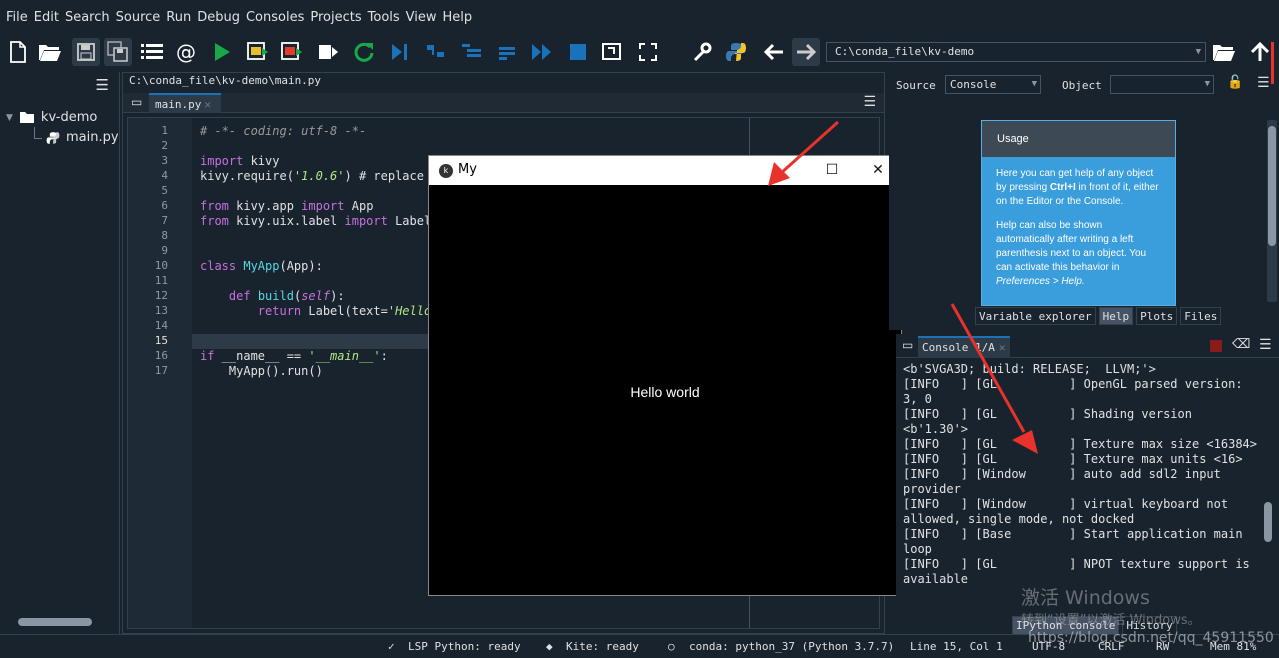  I want to click on red-annotation-arrow, so click(994, 378).